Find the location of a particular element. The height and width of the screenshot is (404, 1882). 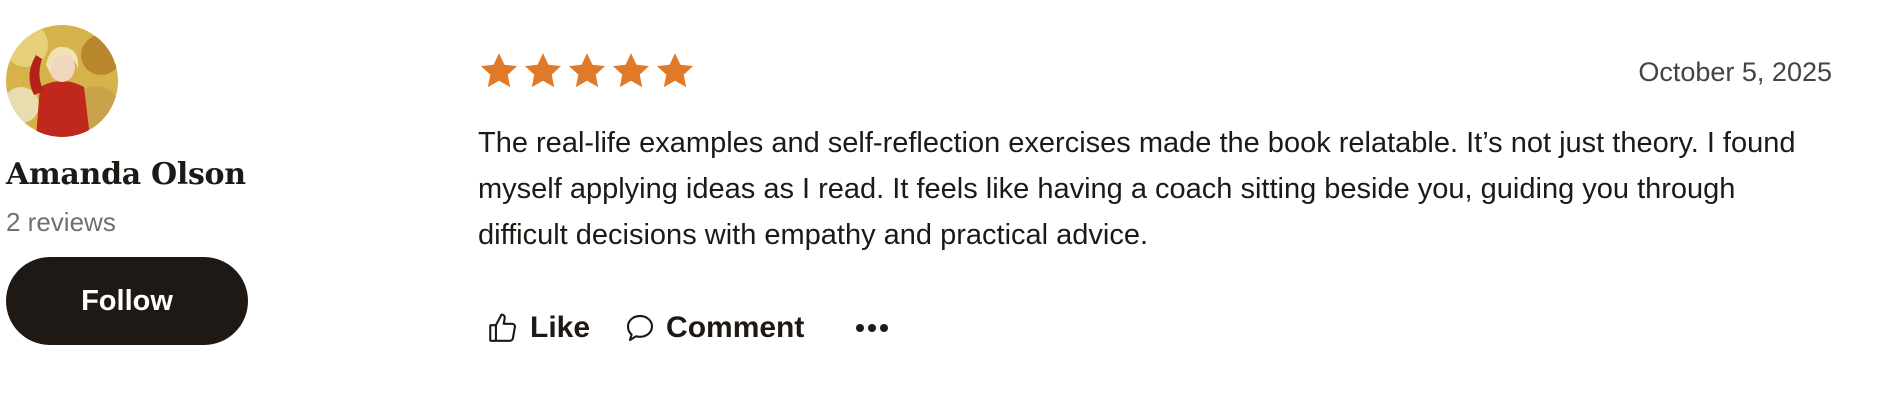

reviewer-panel: Amanda Olson 2 reviews Follow is located at coordinates (136, 185).